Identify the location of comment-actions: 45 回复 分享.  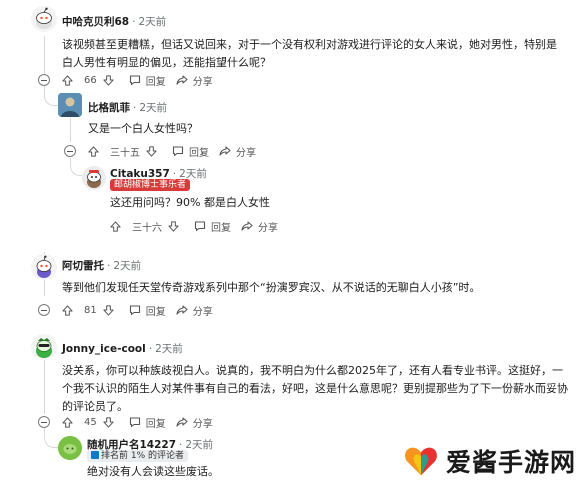
(142, 422).